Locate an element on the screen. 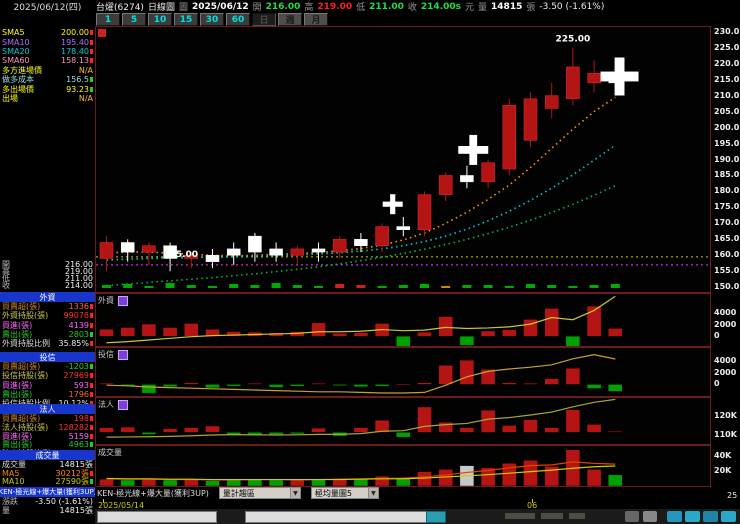 Image resolution: width=740 pixels, height=524 pixels. row-label: 量 is located at coordinates (6, 510).